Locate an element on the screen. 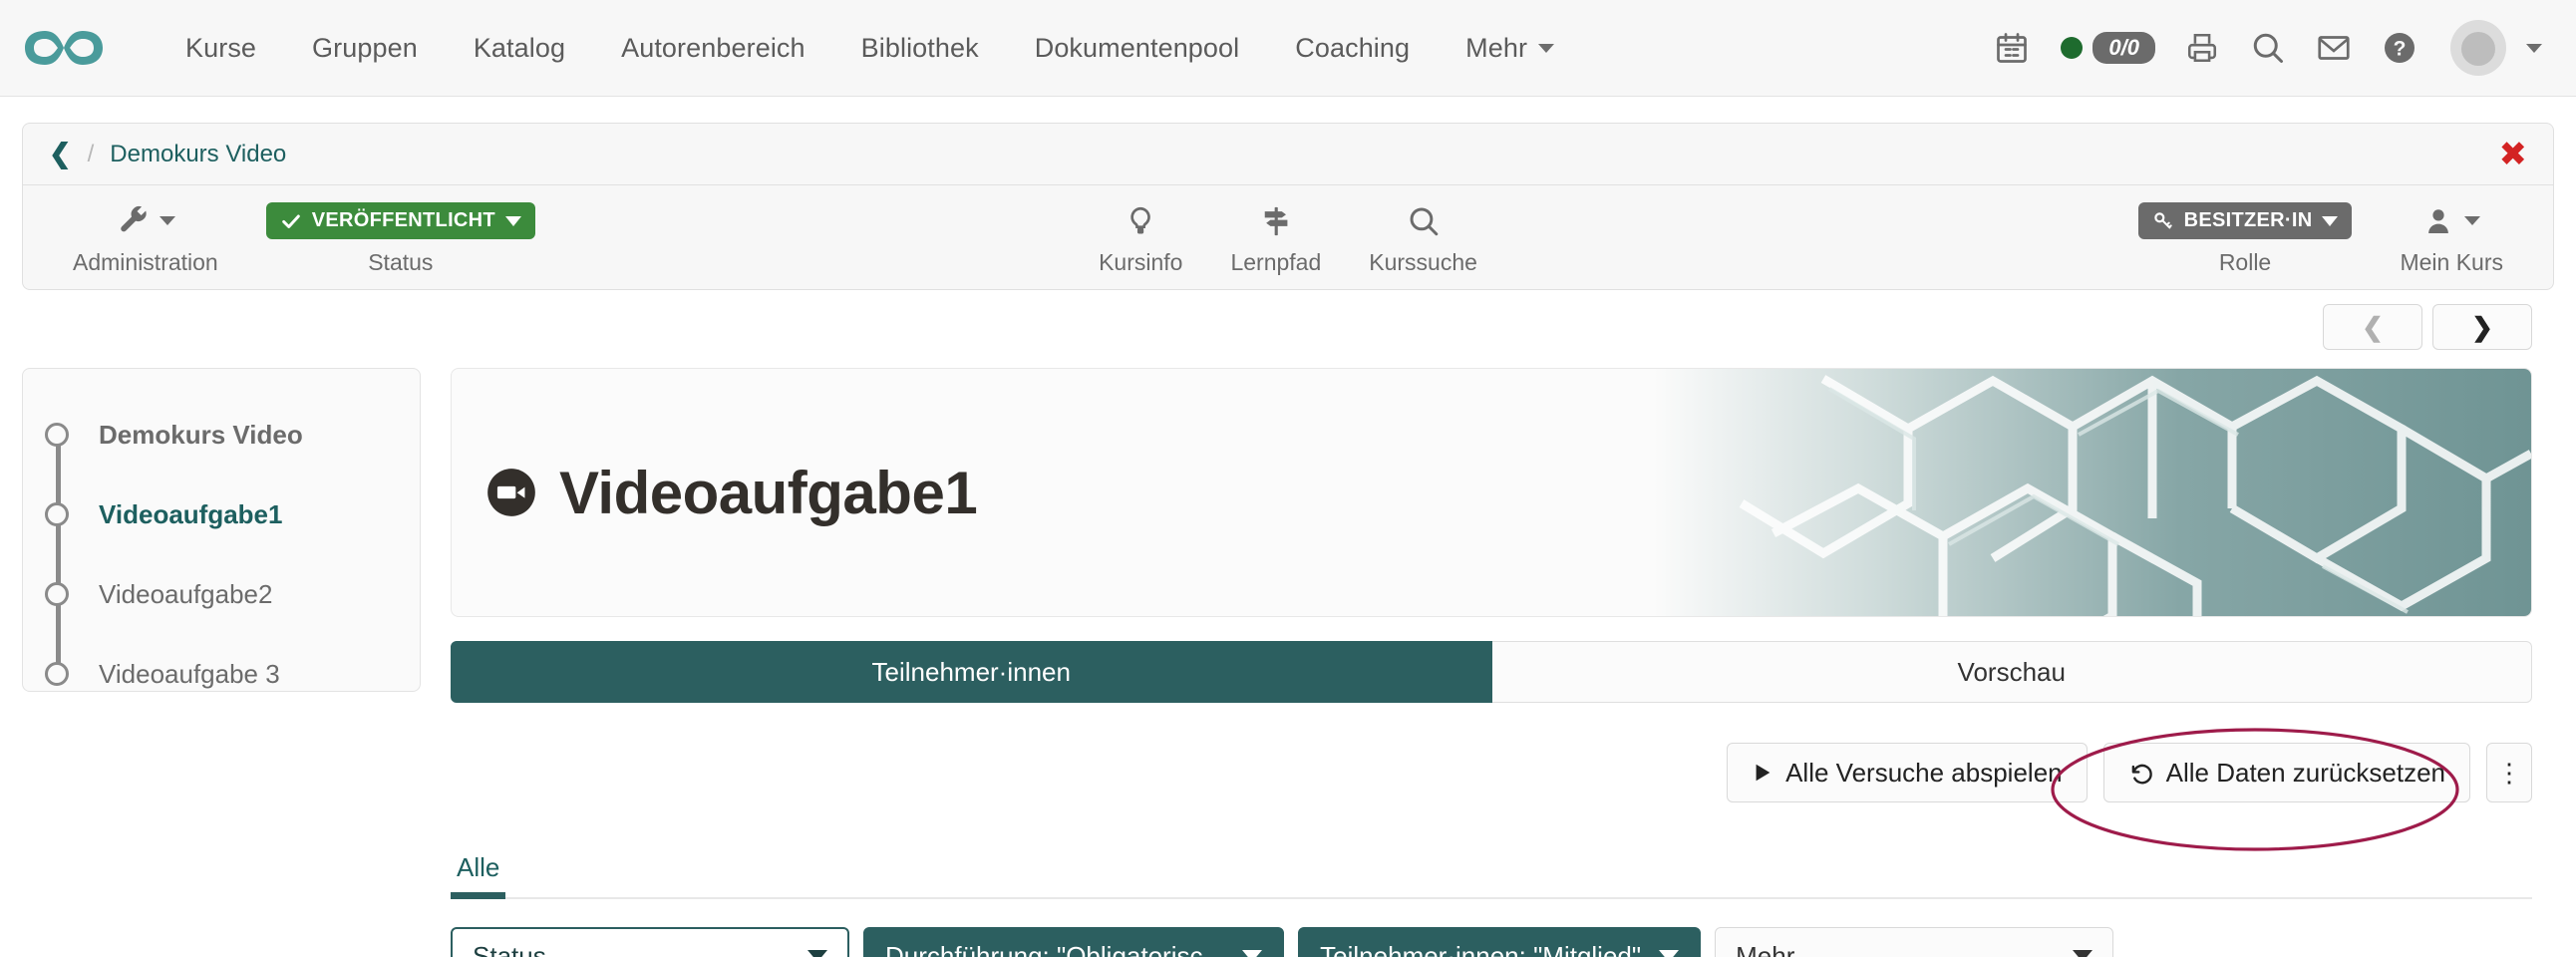 Image resolution: width=2576 pixels, height=957 pixels. sidebar-item-label: Demokurs Video is located at coordinates (201, 434).